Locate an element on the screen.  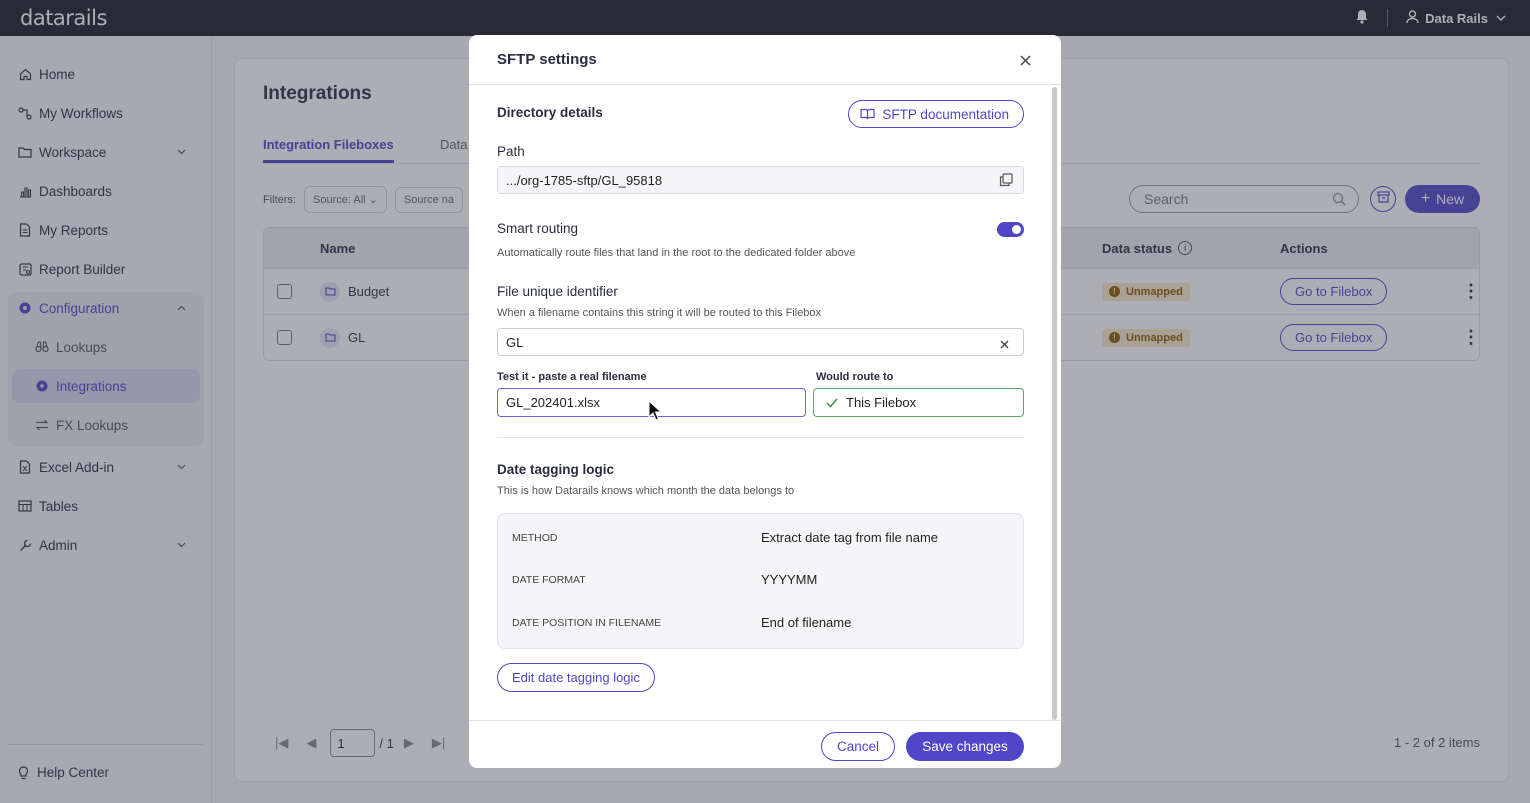
cancel-button: Cancel is located at coordinates (858, 746).